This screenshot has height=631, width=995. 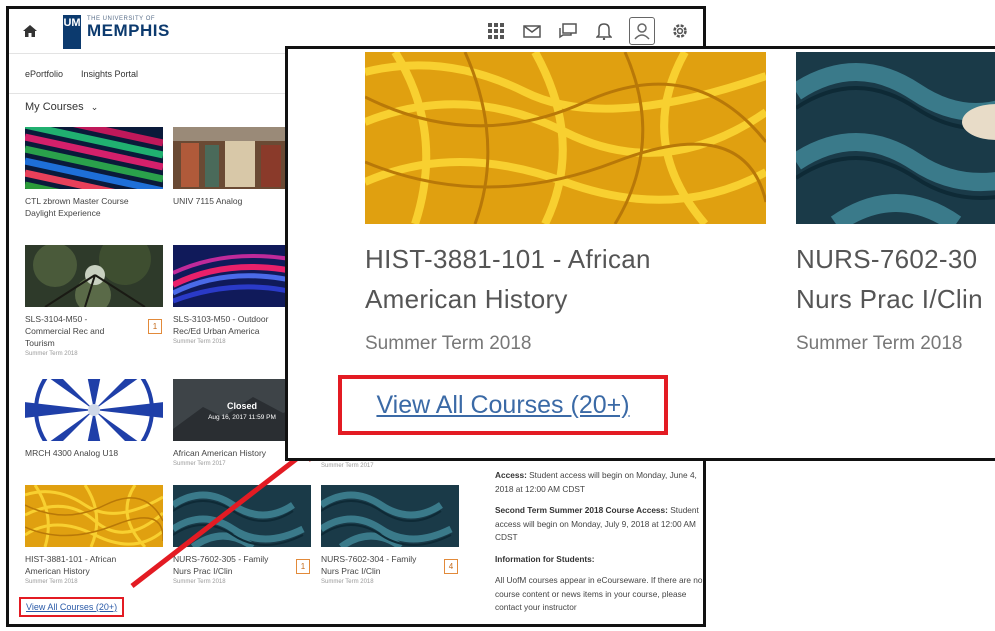 I want to click on view-all-courses-link-large: View All Courses (20+), so click(x=502, y=405).